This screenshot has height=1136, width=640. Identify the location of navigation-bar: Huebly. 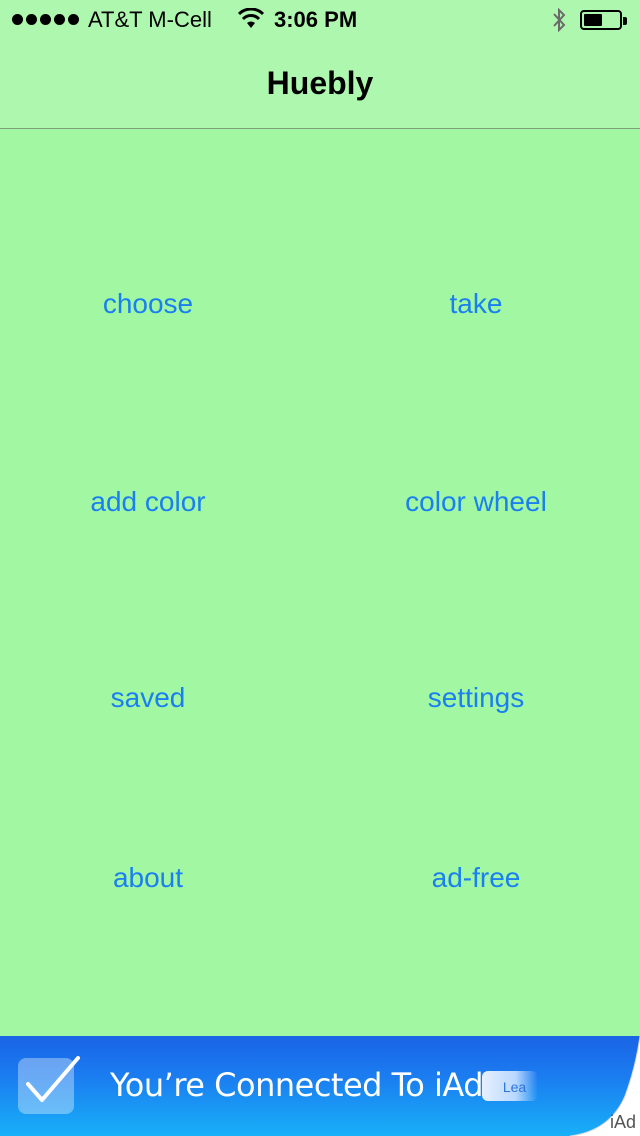
(320, 84).